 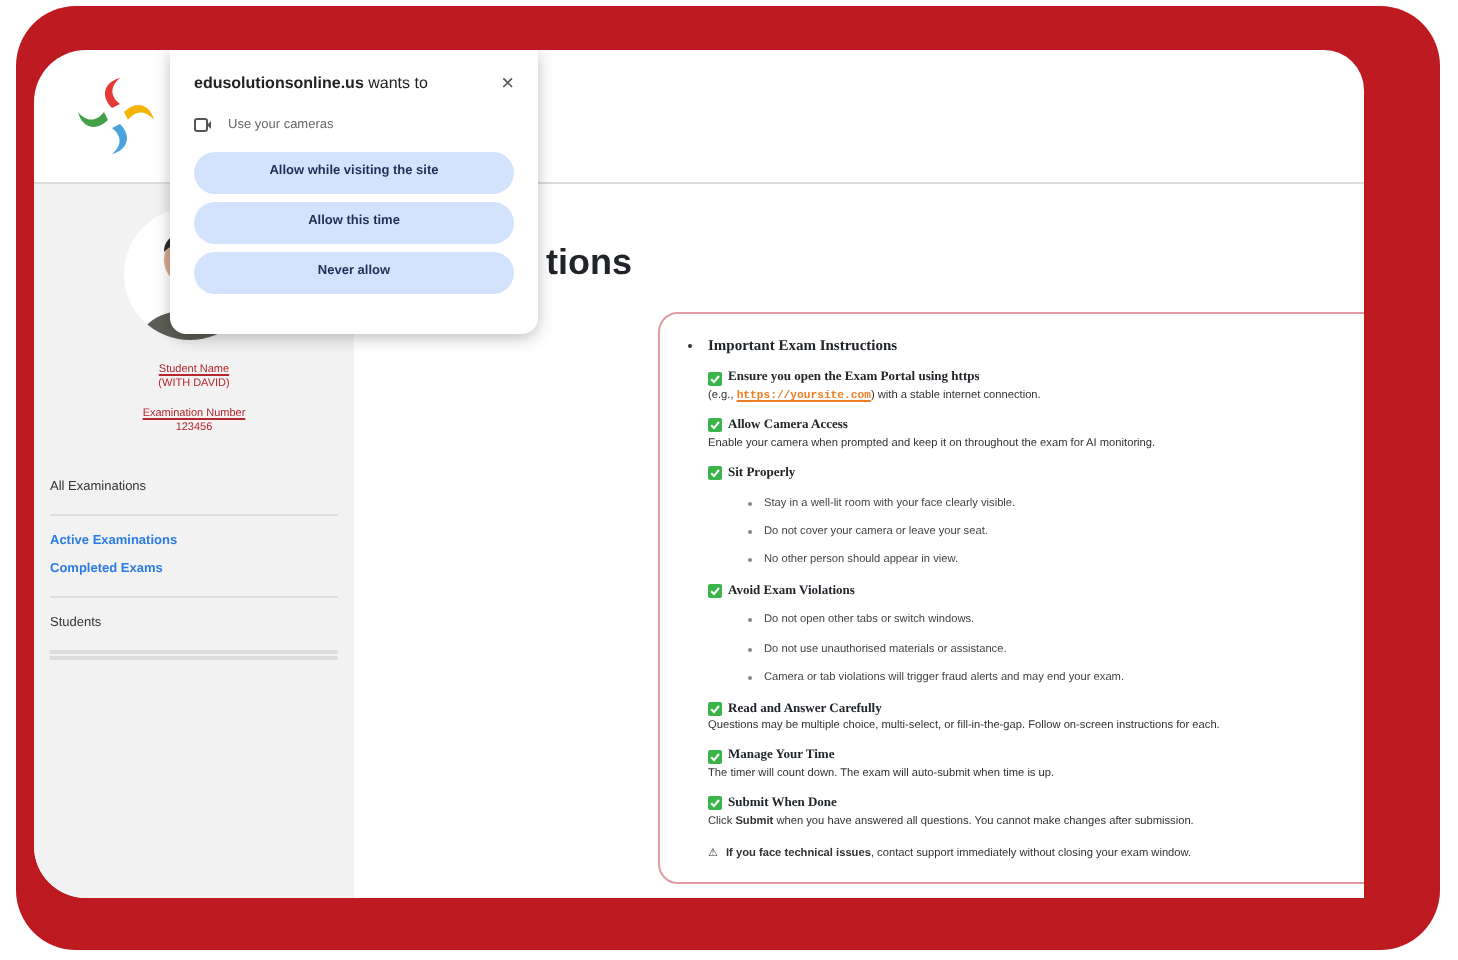 What do you see at coordinates (311, 84) in the screenshot?
I see `popup-title: edusolutionsonline.us wants to` at bounding box center [311, 84].